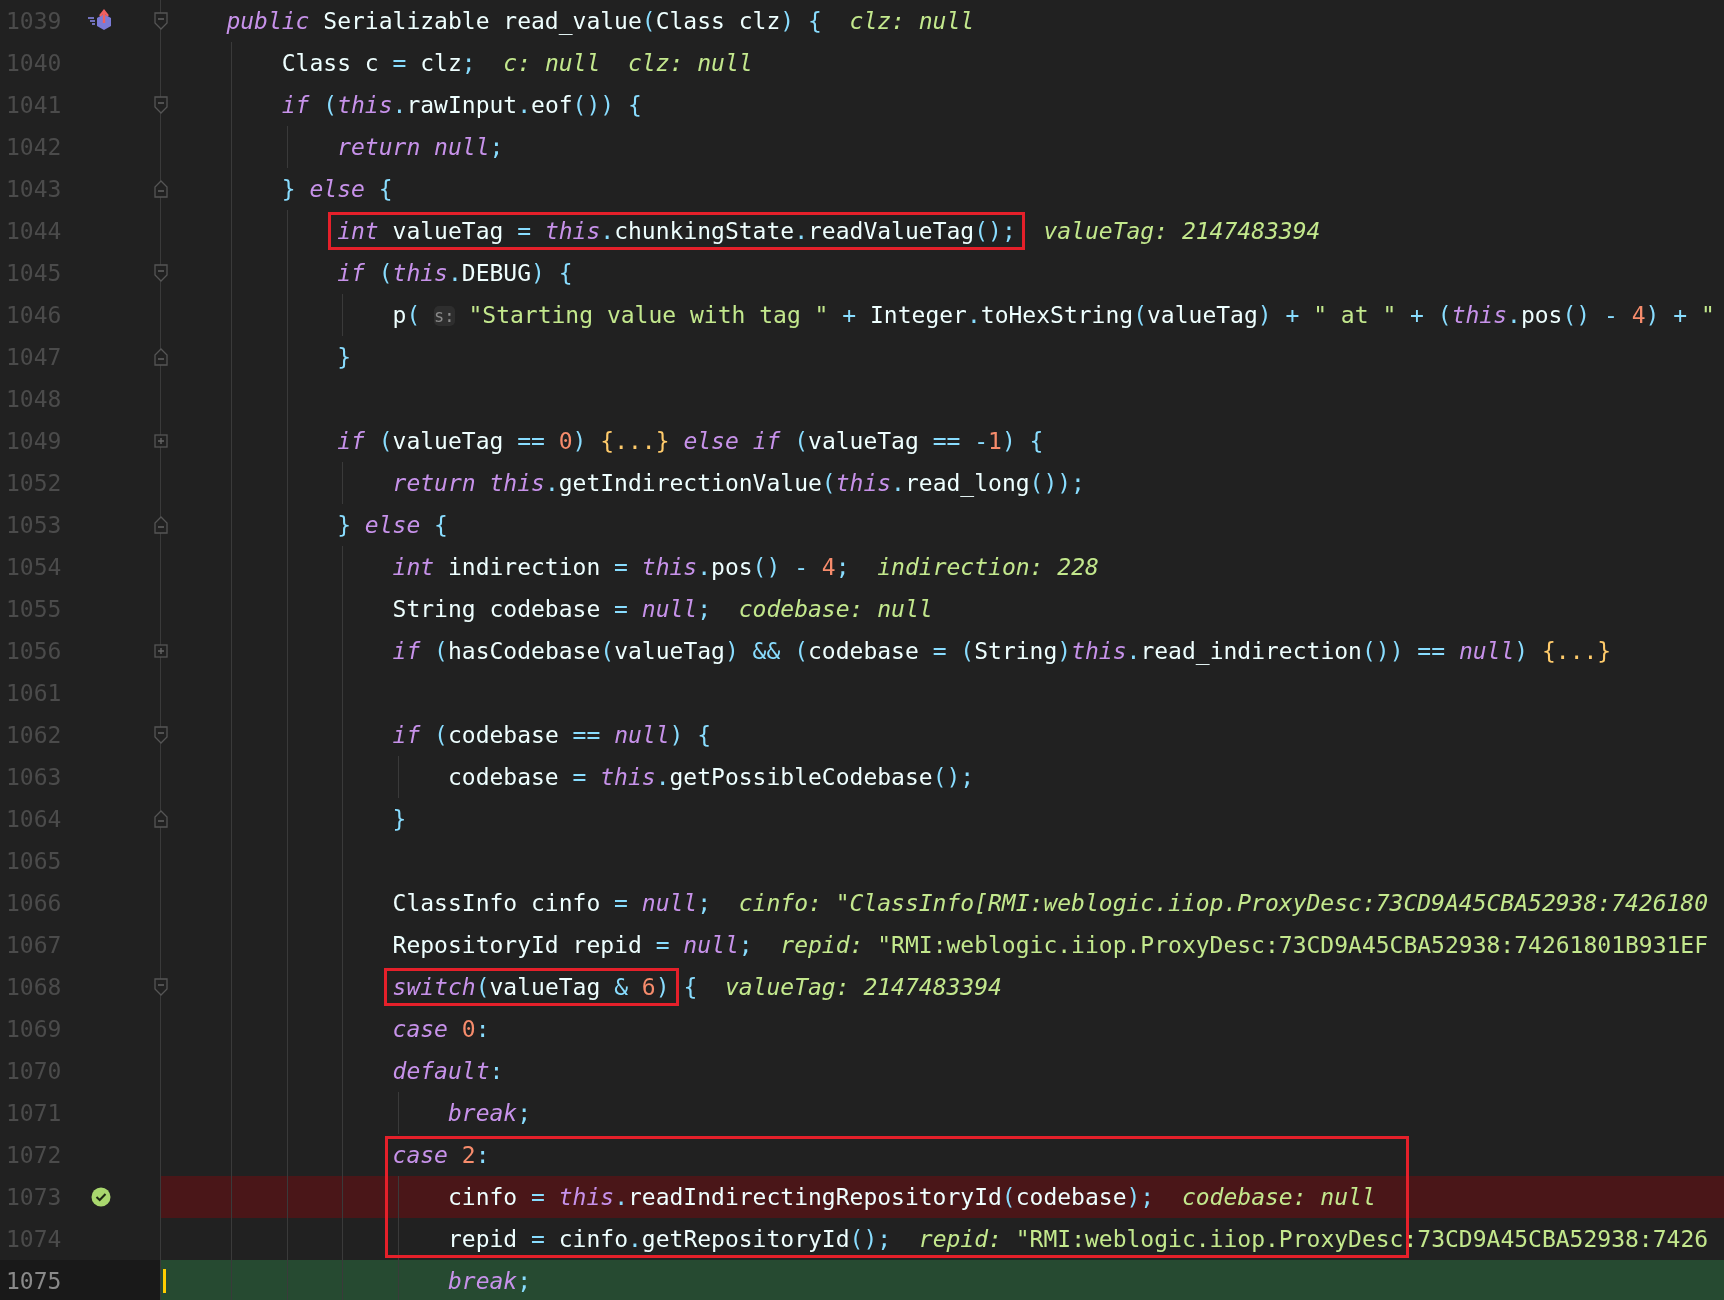 This screenshot has width=1724, height=1300. Describe the element at coordinates (448, 1071) in the screenshot. I see `code-line: default:` at that location.